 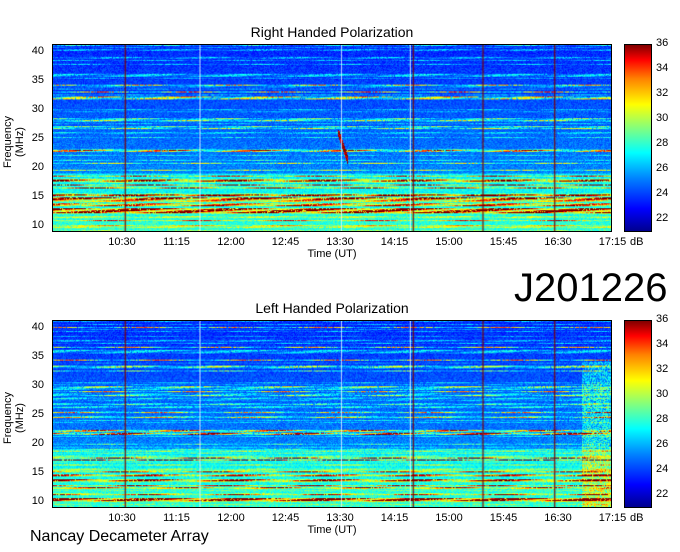 What do you see at coordinates (332, 308) in the screenshot?
I see `chart-title: Left Handed Polarization` at bounding box center [332, 308].